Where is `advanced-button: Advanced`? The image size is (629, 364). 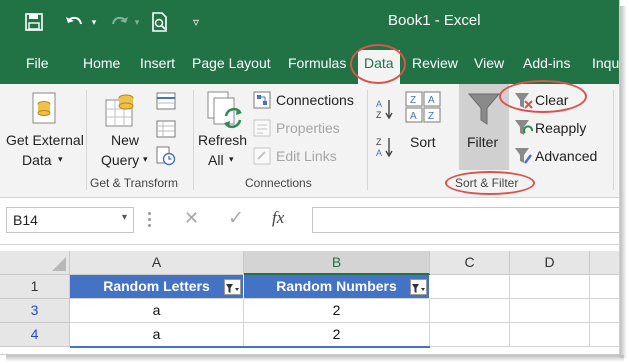 advanced-button: Advanced is located at coordinates (566, 156).